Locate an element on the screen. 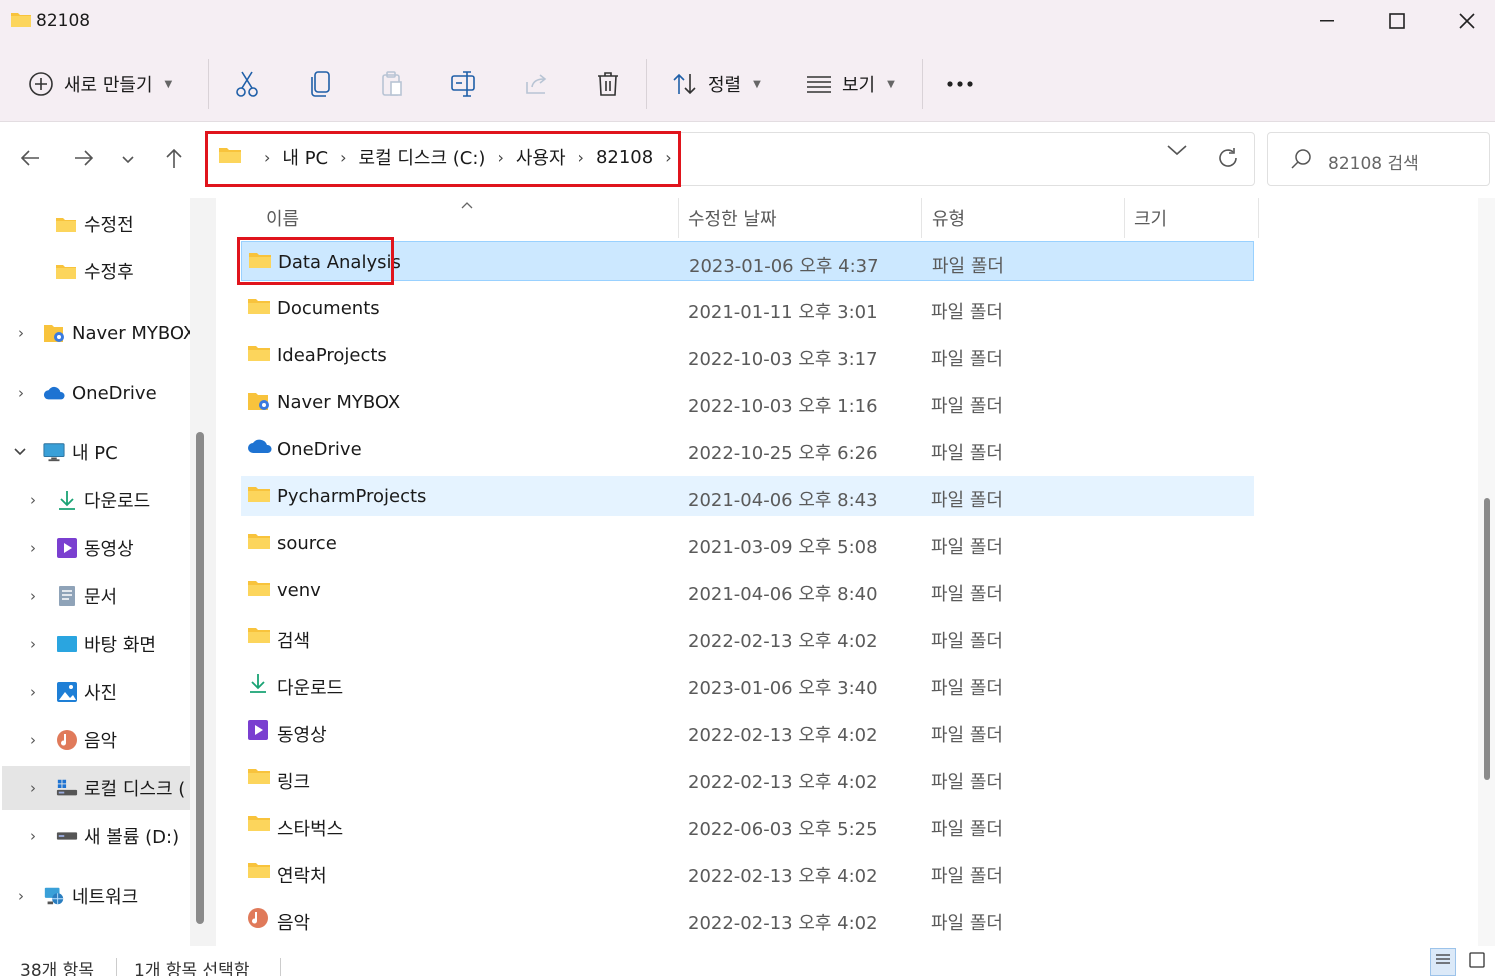 The height and width of the screenshot is (976, 1495). file-row: source 2021-03-09 오후 5:08 파일 폴더 is located at coordinates (747, 543).